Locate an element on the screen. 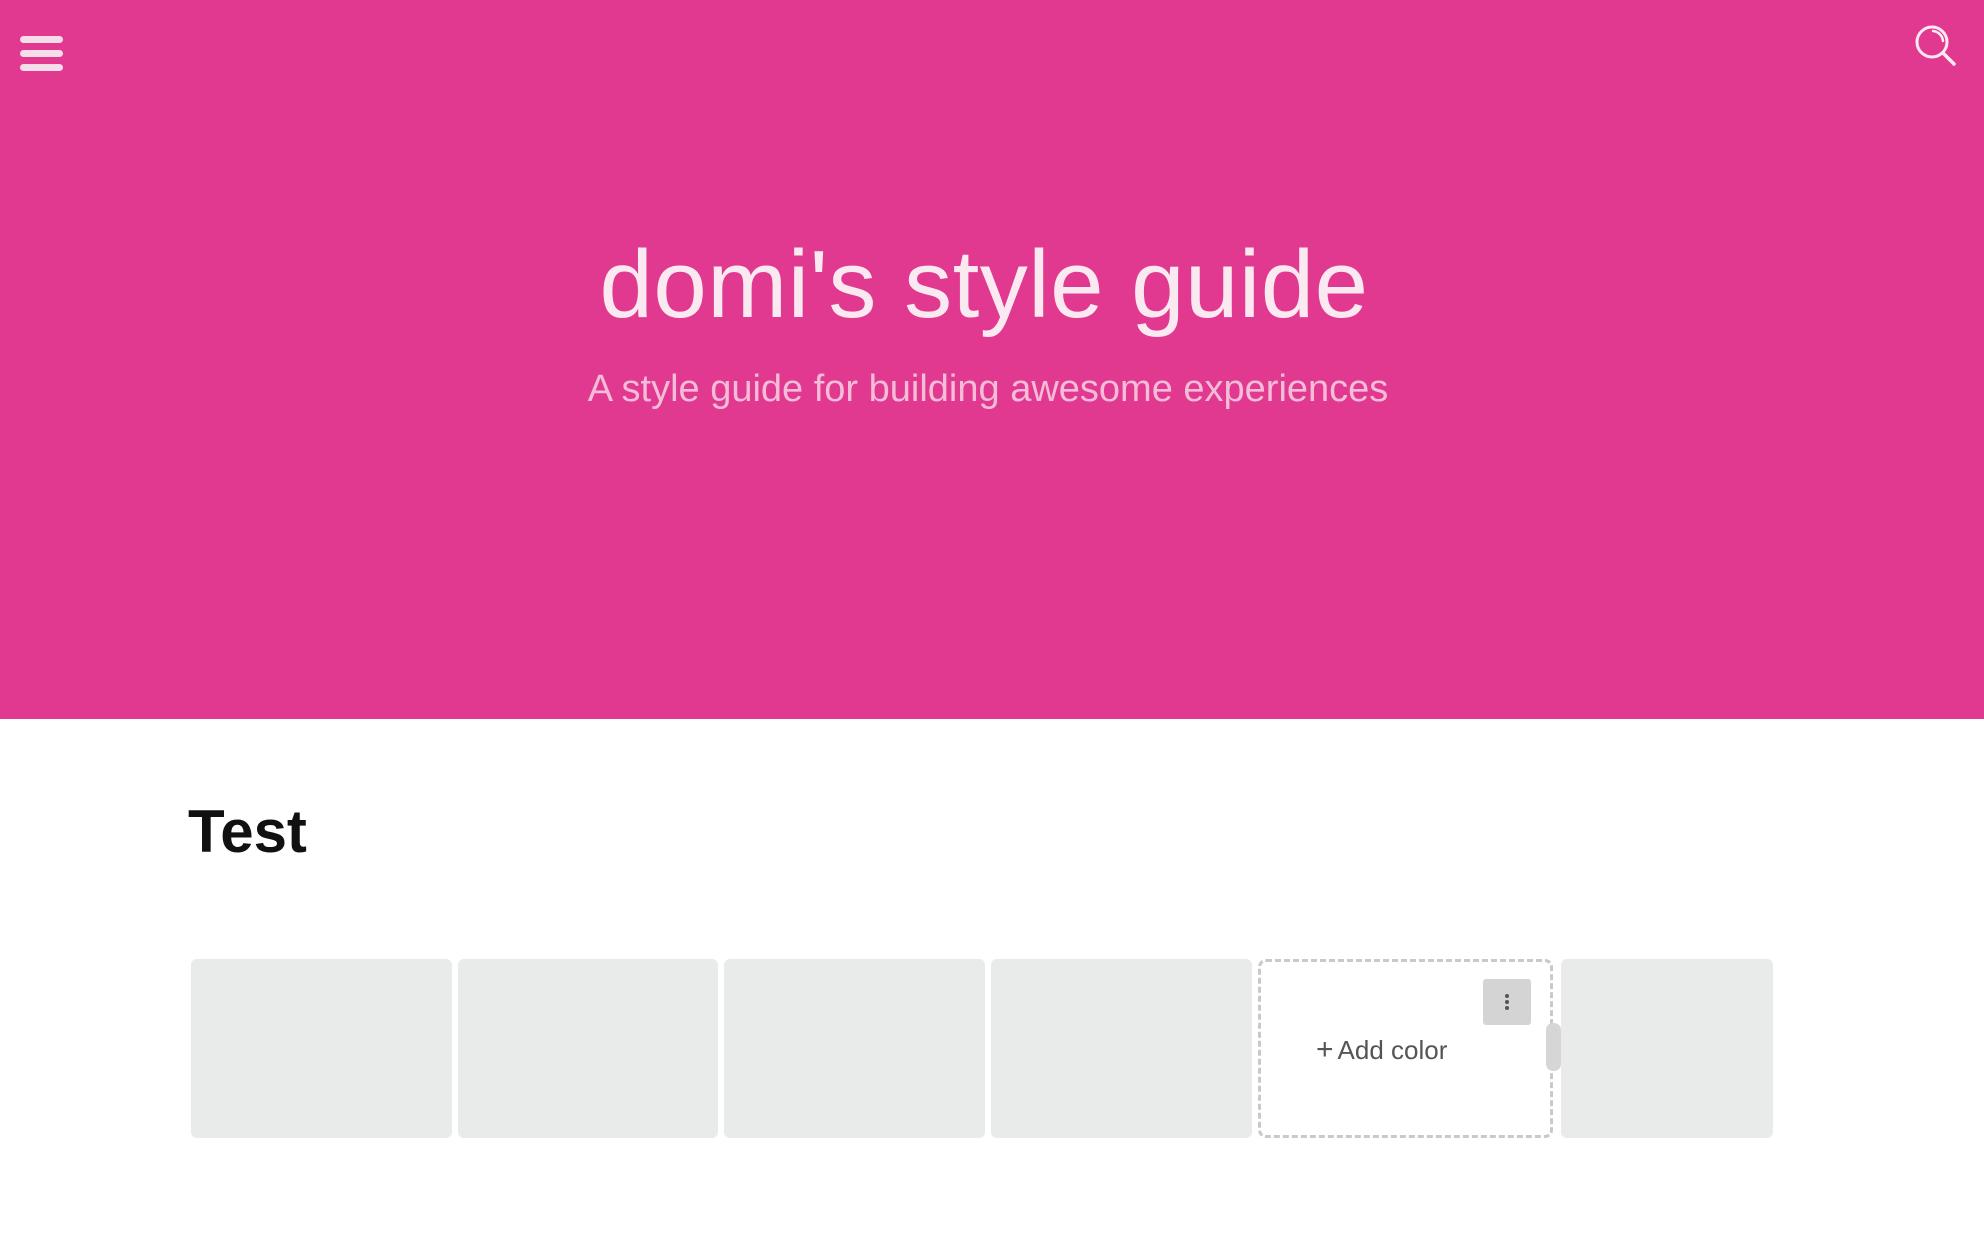 This screenshot has height=1238, width=1984. vertical-ellipsis-icon is located at coordinates (1507, 1002).